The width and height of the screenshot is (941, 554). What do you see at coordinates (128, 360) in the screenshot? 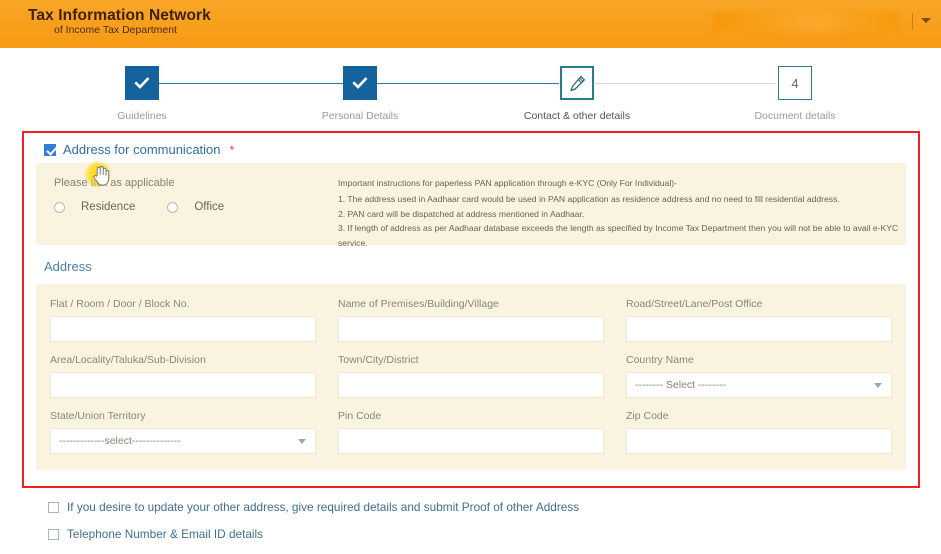
I see `label-area-locality-taluka: Area/Locality/Taluka/Sub-Division` at bounding box center [128, 360].